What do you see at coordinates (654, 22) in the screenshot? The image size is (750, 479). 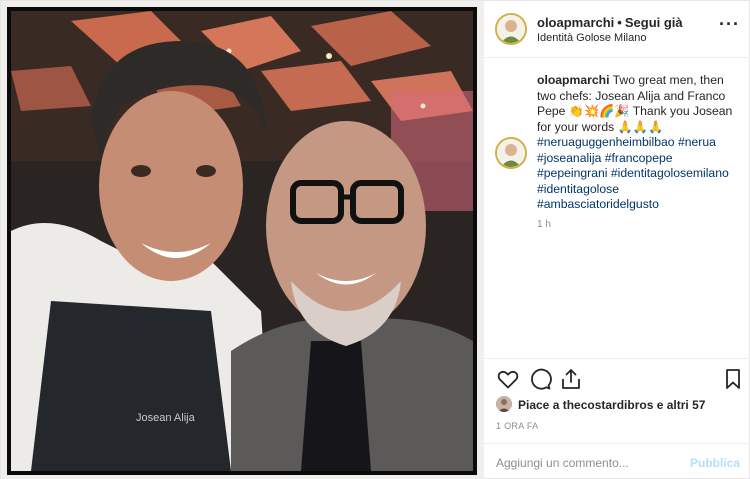 I see `follow-status-button: Segui già` at bounding box center [654, 22].